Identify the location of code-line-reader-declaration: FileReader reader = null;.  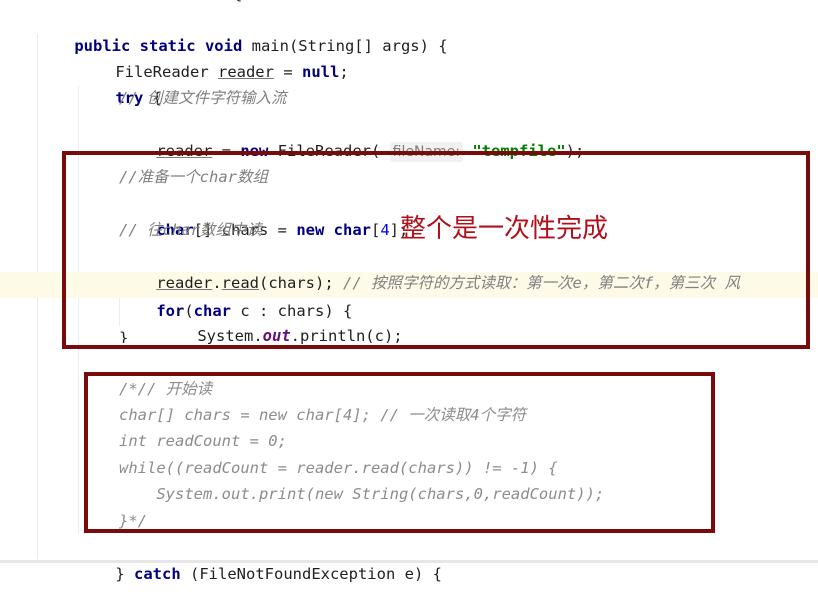
(213, 57).